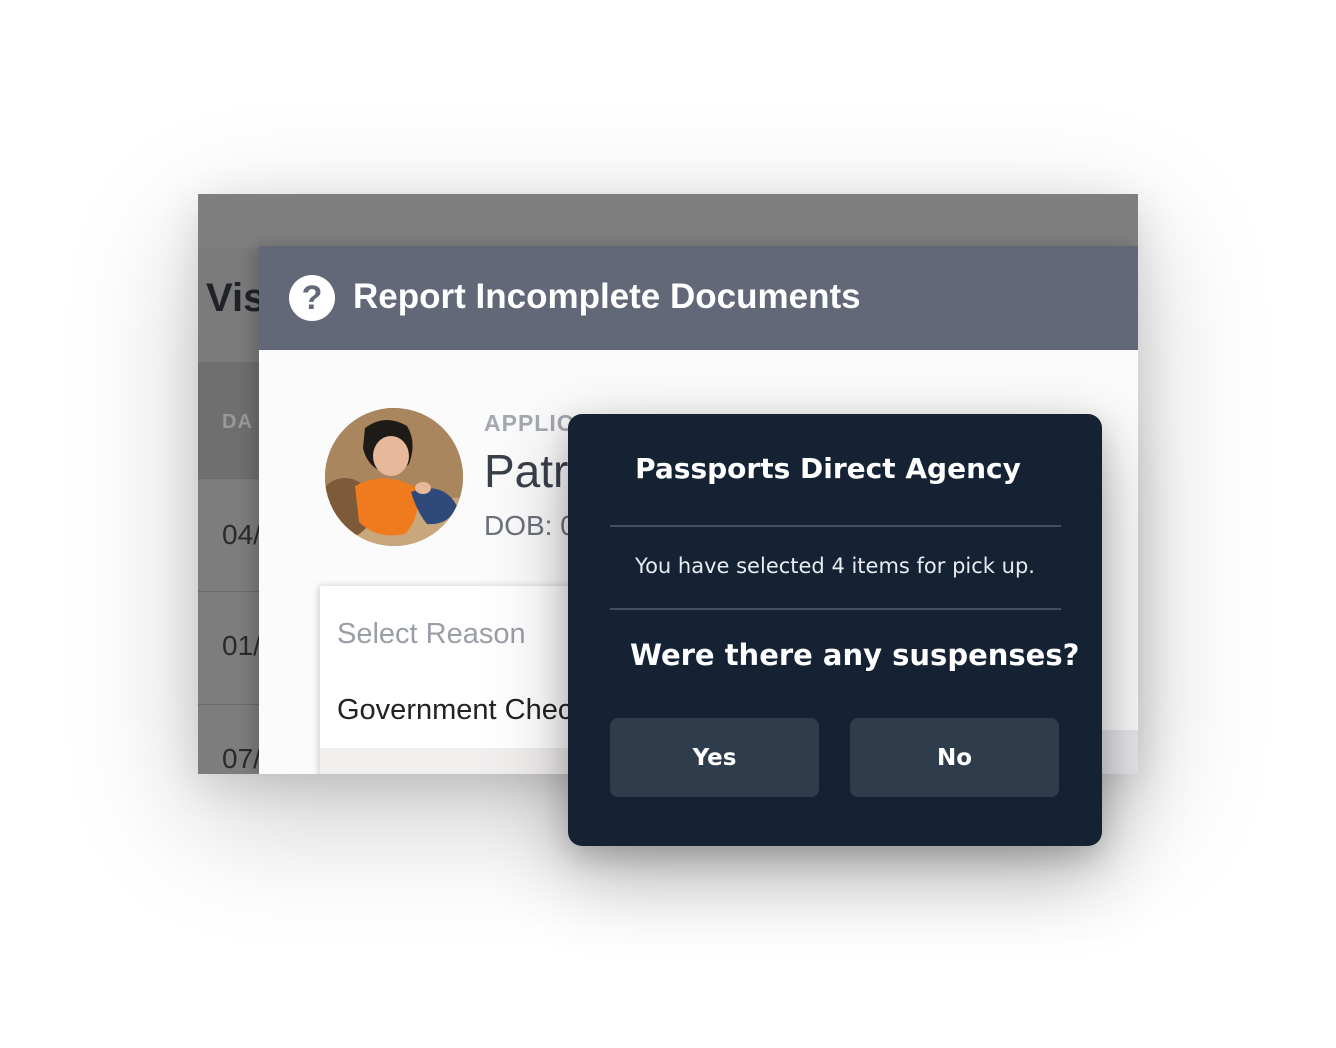 The image size is (1336, 1048). I want to click on applicant-avatar, so click(394, 477).